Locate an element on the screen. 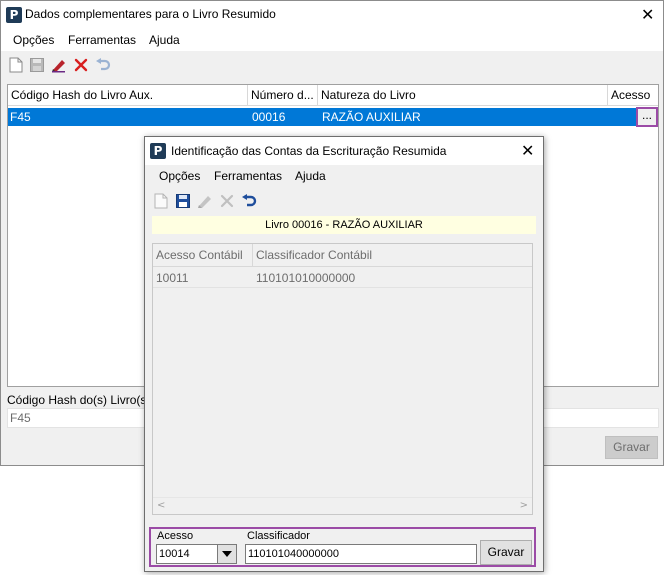 The width and height of the screenshot is (664, 575). cell-numero: 00016 is located at coordinates (269, 117).